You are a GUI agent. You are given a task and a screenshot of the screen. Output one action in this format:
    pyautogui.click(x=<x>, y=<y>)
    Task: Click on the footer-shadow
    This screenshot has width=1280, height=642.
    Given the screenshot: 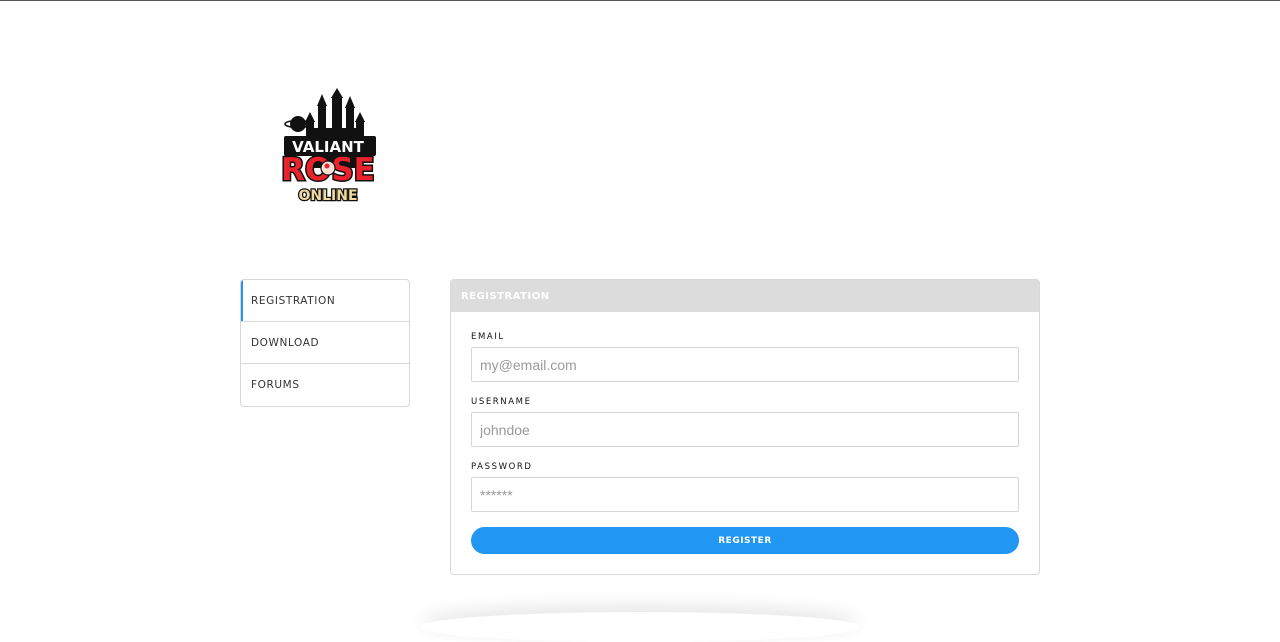 What is the action you would take?
    pyautogui.click(x=640, y=627)
    